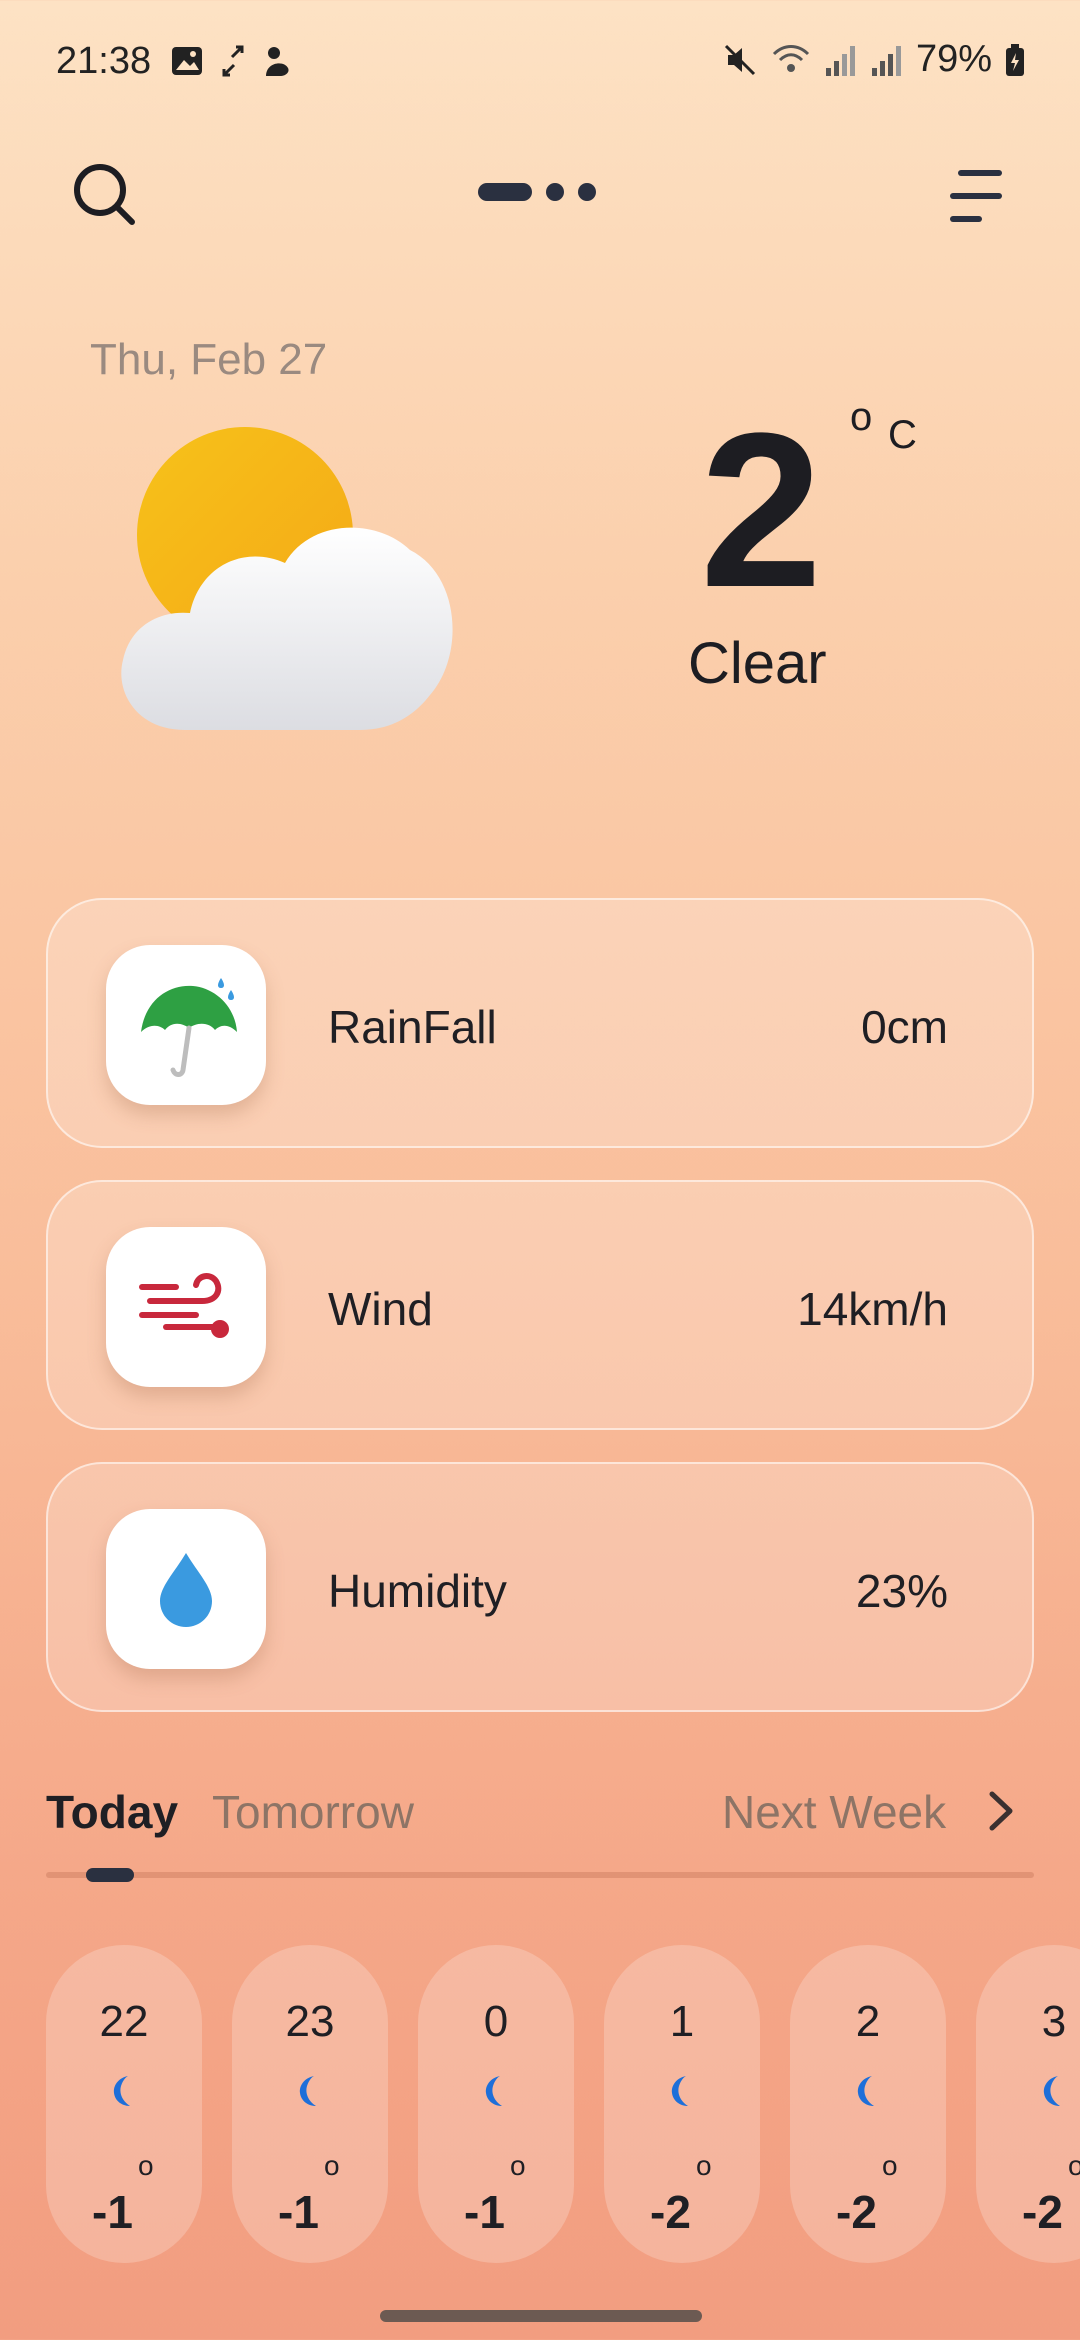  What do you see at coordinates (1028, 2104) in the screenshot?
I see `hourly-item: 3 o -2` at bounding box center [1028, 2104].